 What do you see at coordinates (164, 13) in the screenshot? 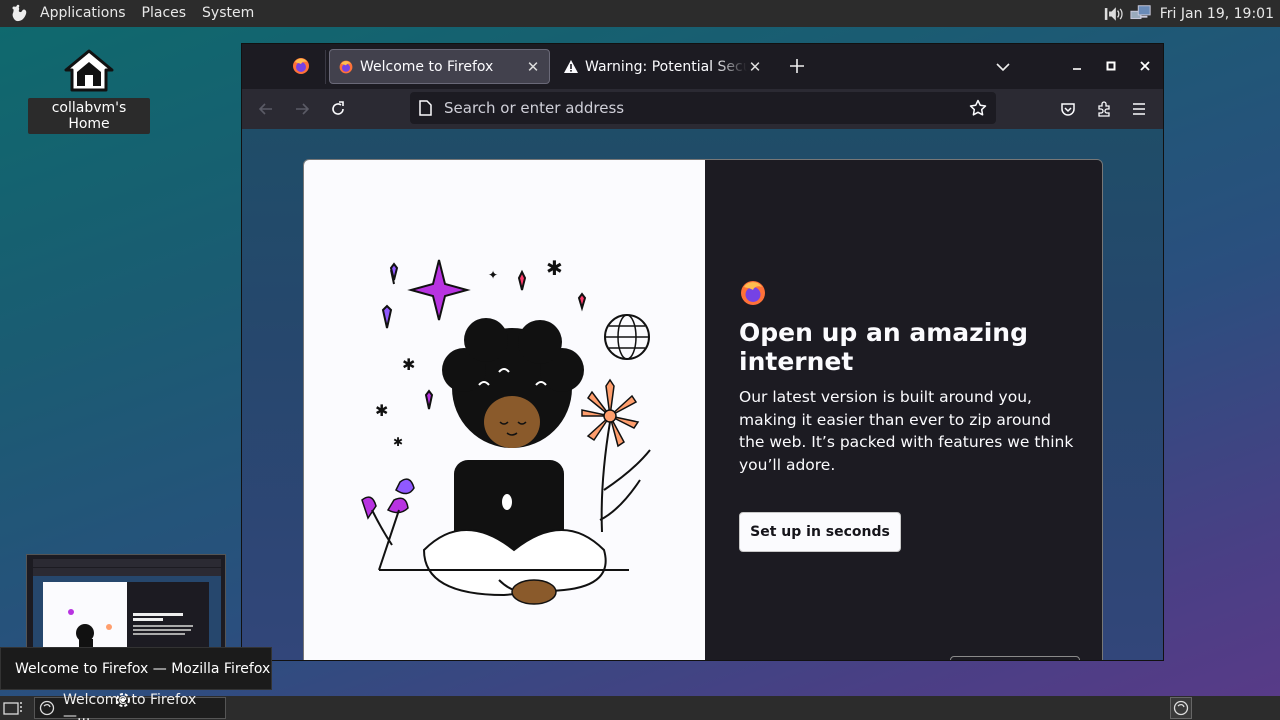
I see `places-menu: Places` at bounding box center [164, 13].